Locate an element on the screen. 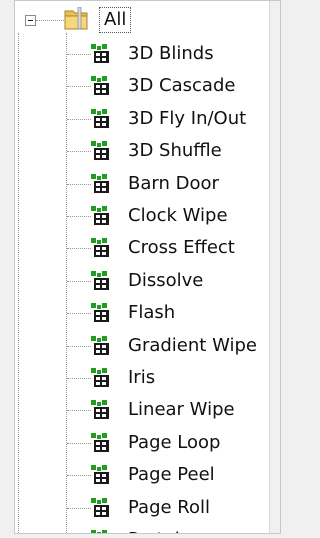 This screenshot has height=538, width=320. tree-item-label: Portals is located at coordinates (158, 531).